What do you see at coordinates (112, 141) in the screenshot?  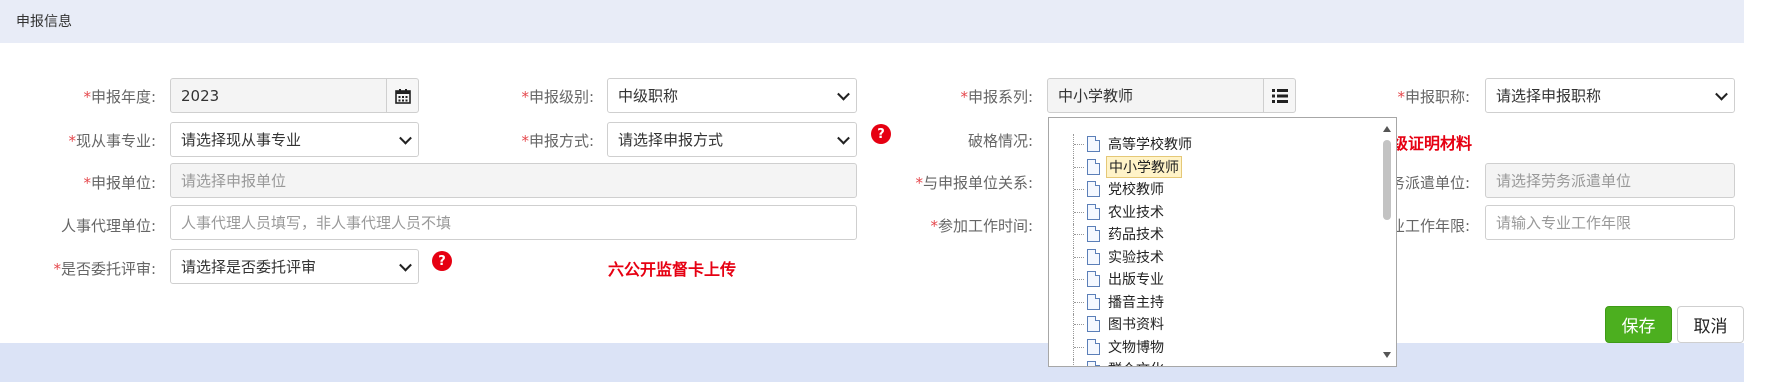 I see `major-label: *现从事专业:` at bounding box center [112, 141].